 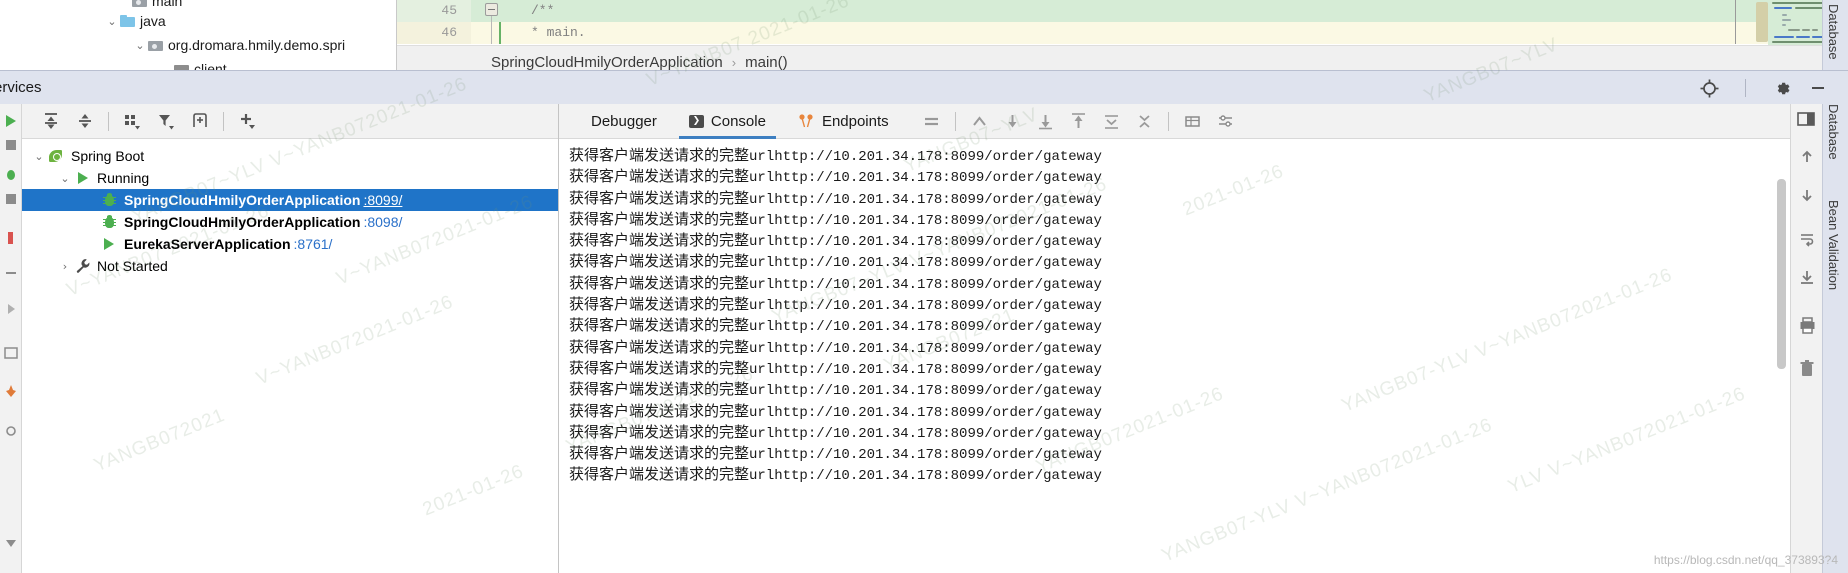 I want to click on expand-arrow-icon, so click(x=11, y=309).